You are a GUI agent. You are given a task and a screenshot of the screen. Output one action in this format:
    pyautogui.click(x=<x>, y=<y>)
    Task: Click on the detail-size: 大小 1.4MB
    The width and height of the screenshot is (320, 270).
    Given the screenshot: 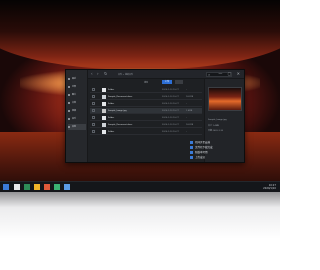 What is the action you would take?
    pyautogui.click(x=213, y=126)
    